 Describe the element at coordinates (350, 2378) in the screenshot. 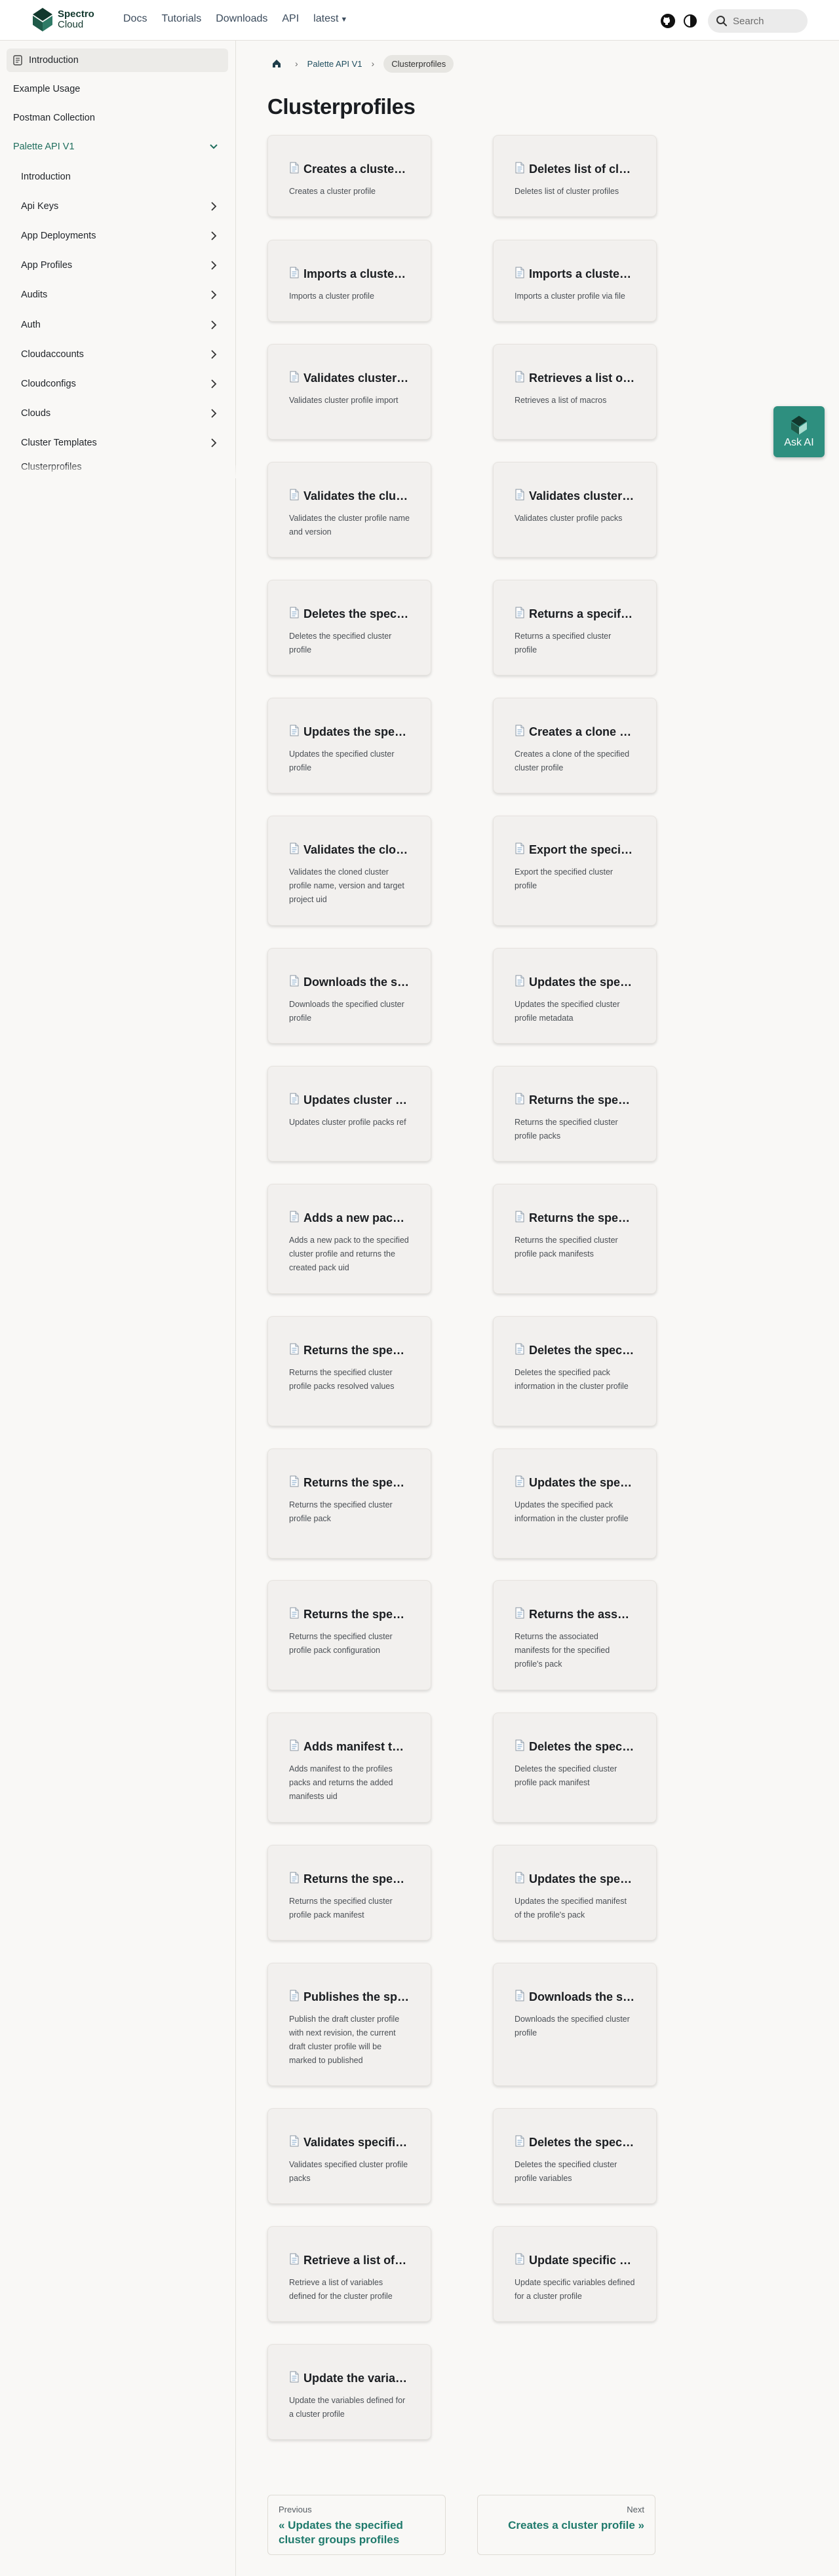

I see `endpoint-card-title: Update the variables defined` at that location.